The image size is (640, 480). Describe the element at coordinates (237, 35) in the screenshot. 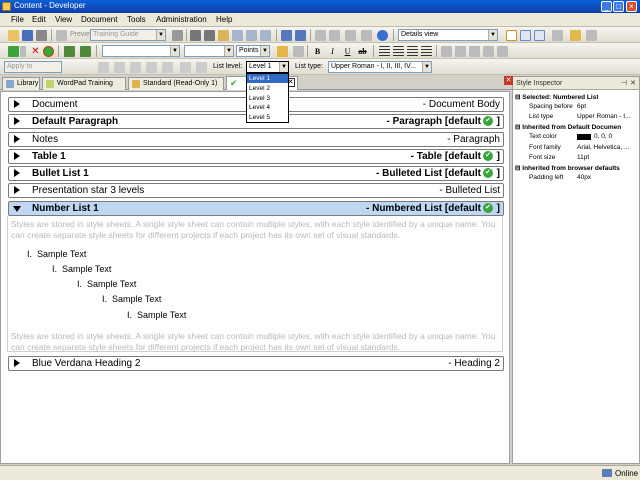

I see `find-icon` at that location.